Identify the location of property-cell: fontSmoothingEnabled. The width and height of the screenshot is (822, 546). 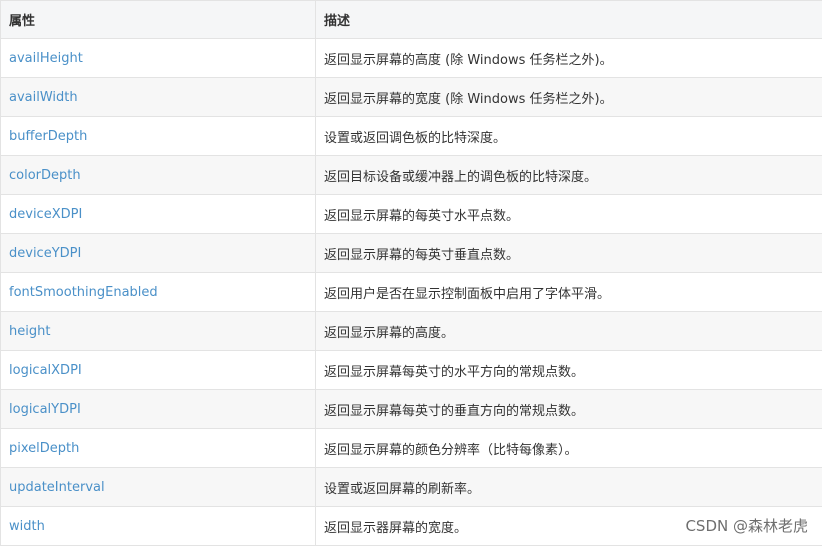
(158, 292).